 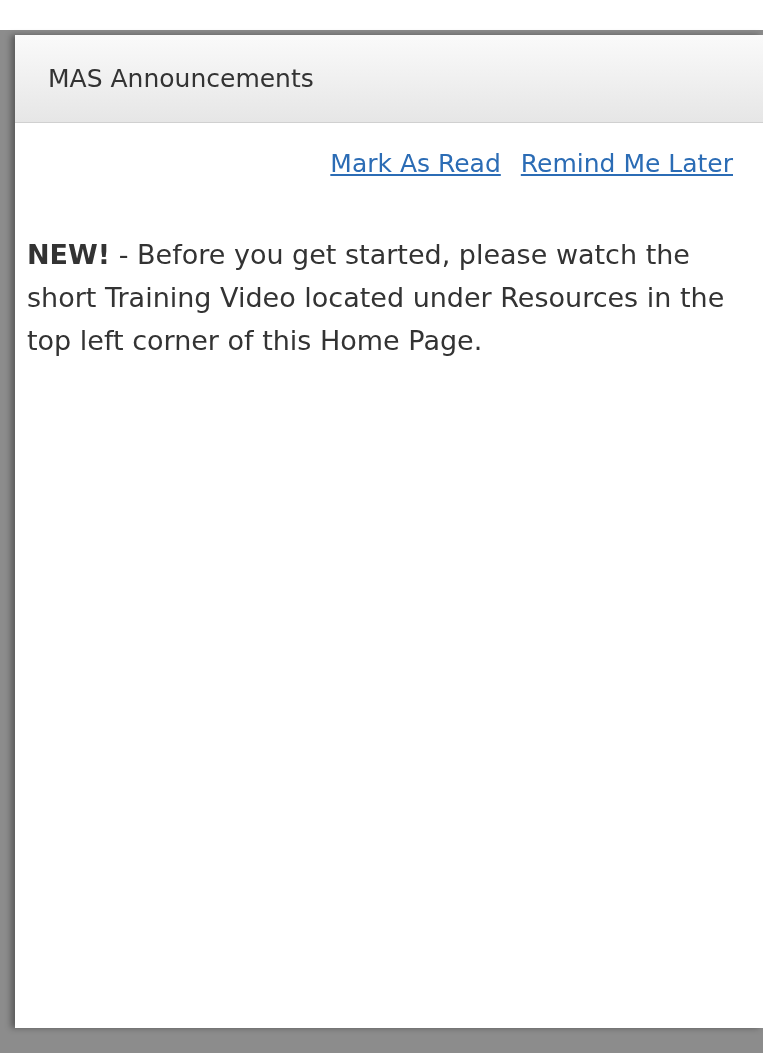 What do you see at coordinates (626, 163) in the screenshot?
I see `action-link: Remind Me Later` at bounding box center [626, 163].